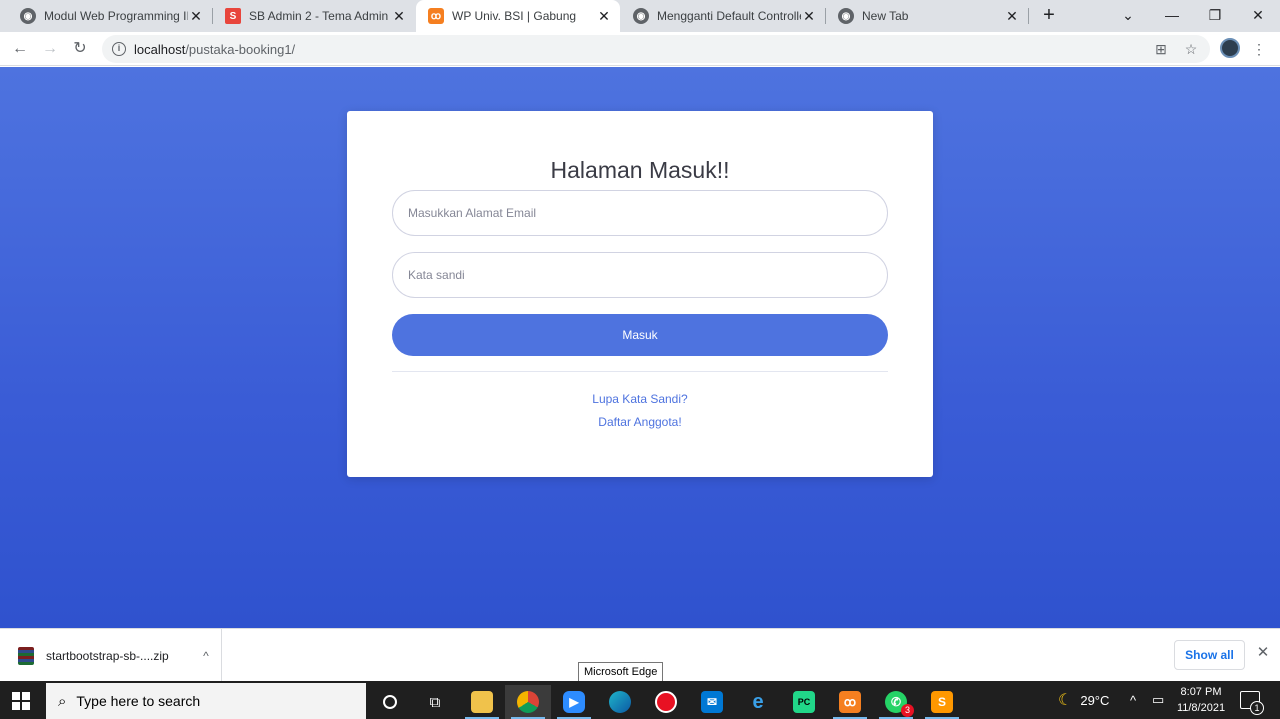 This screenshot has width=1280, height=719. What do you see at coordinates (927, 16) in the screenshot?
I see `tab-new-tab: ◉ New Tab ✕` at bounding box center [927, 16].